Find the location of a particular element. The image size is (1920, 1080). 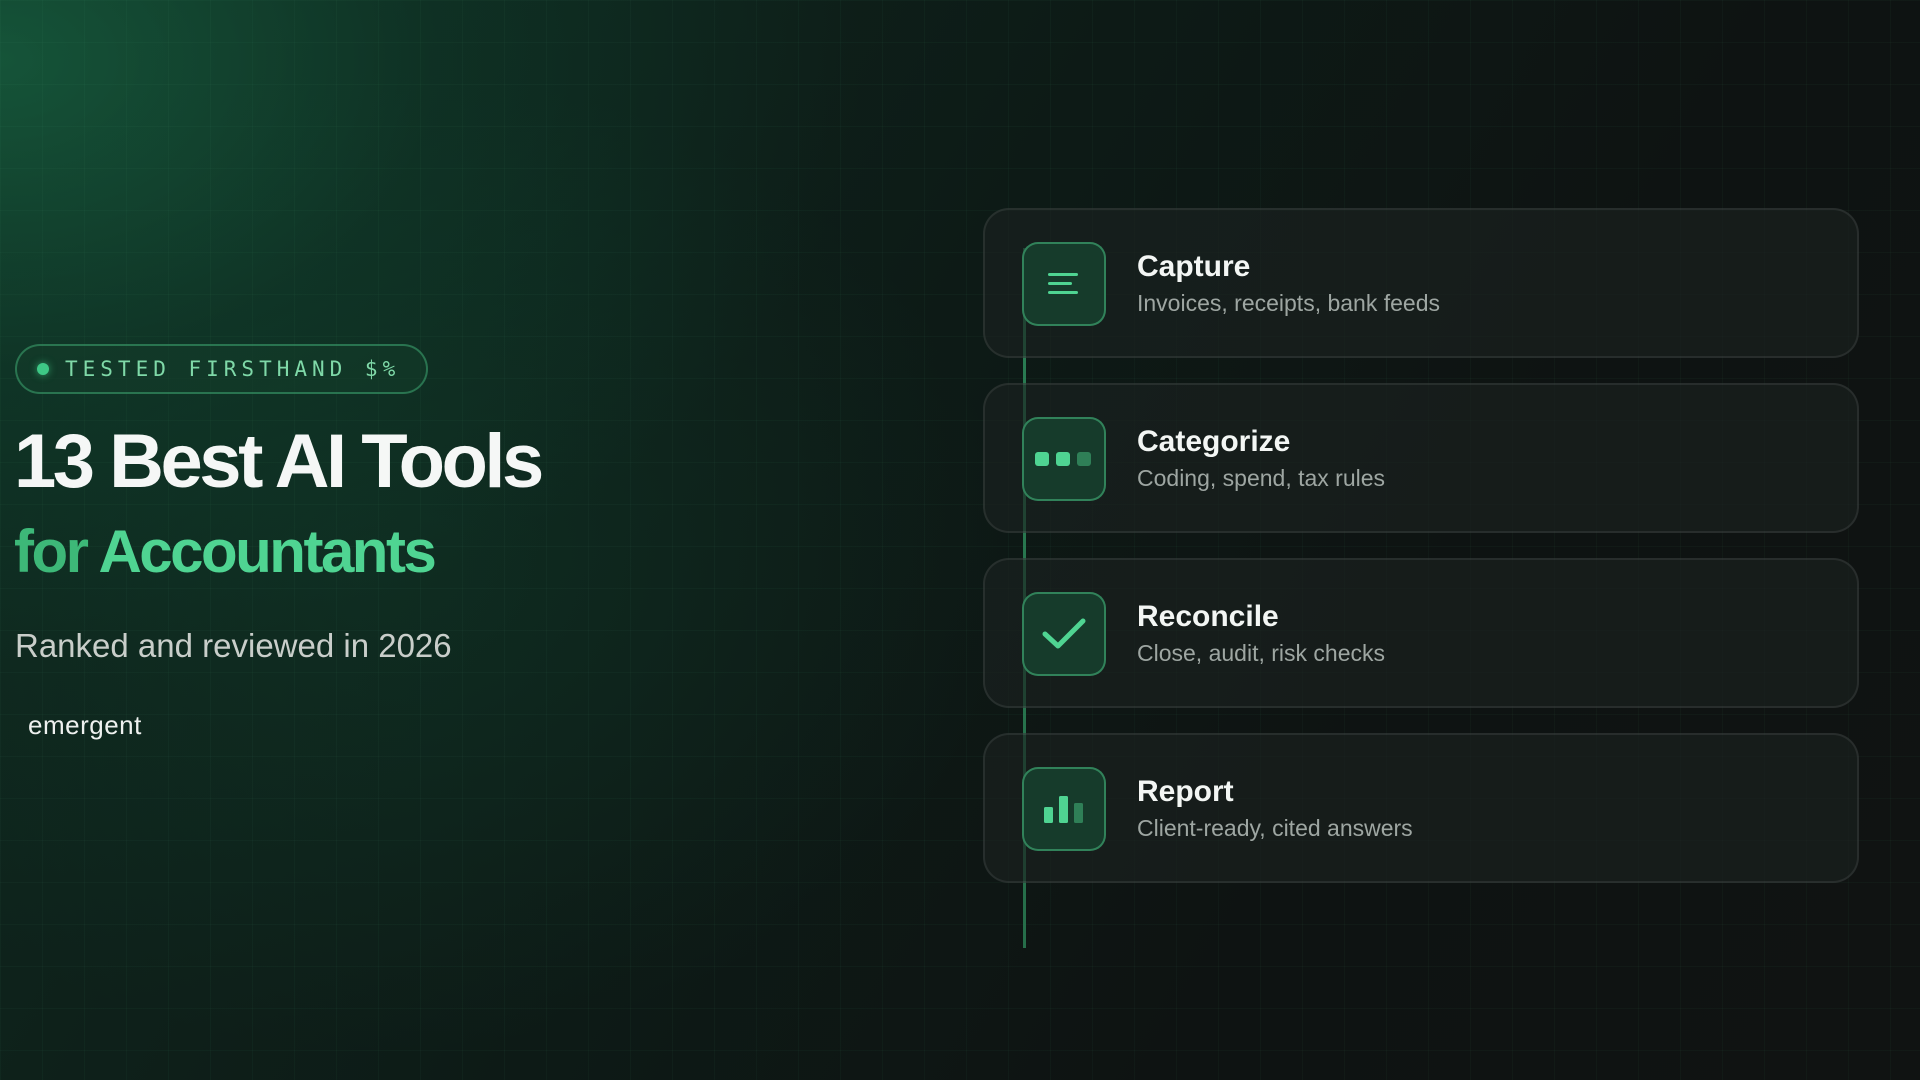

headline-line-1: 13 Best AI Tools is located at coordinates (279, 461).